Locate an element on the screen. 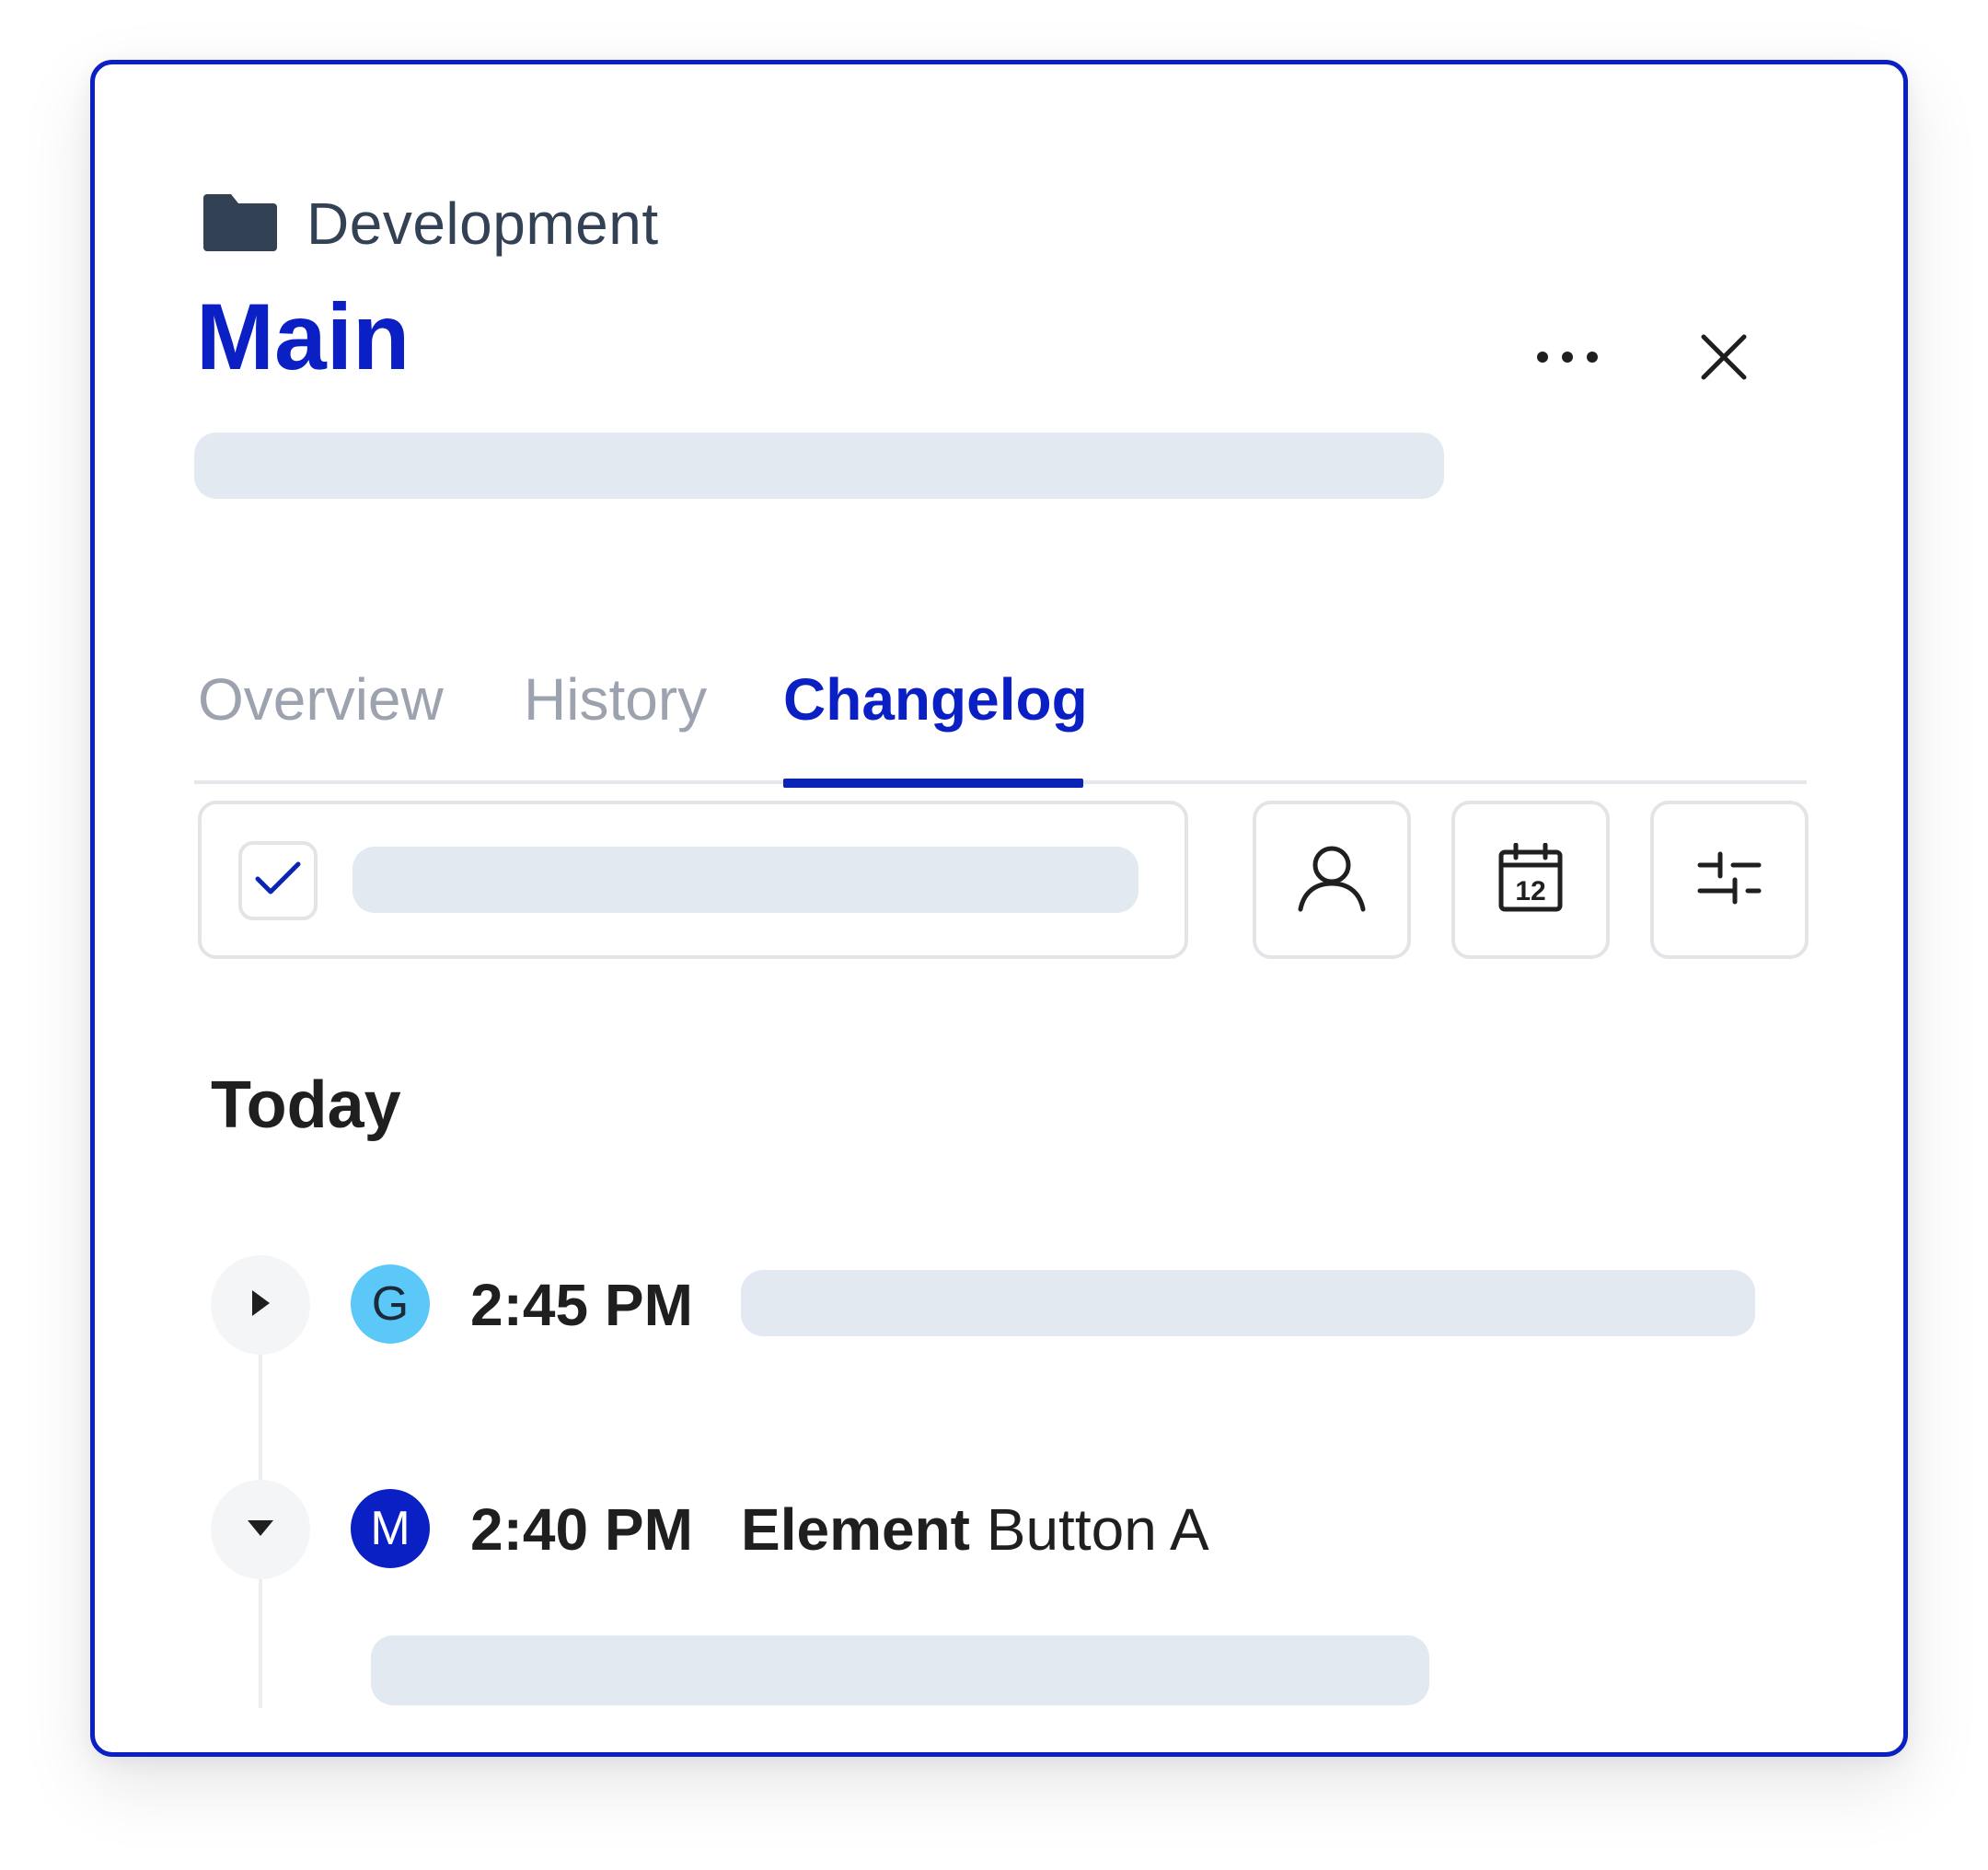 The image size is (1988, 1870). page-title: Main is located at coordinates (303, 337).